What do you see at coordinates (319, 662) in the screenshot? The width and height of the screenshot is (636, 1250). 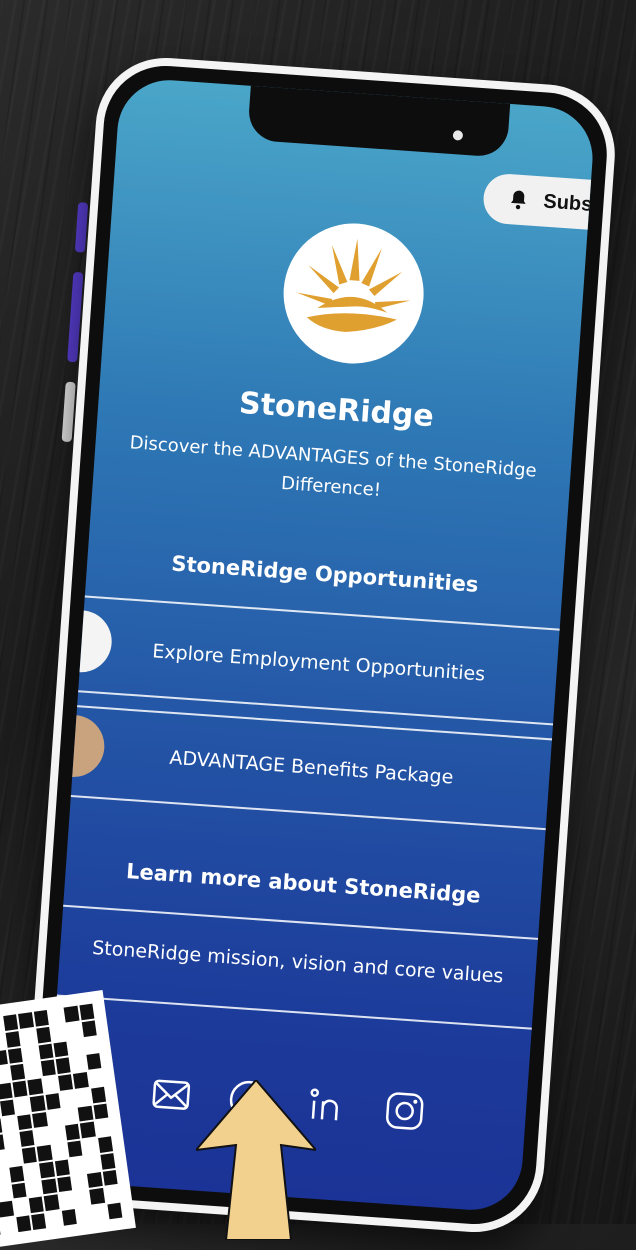 I see `link-employment-opportunities: Explore Employment Opportunities` at bounding box center [319, 662].